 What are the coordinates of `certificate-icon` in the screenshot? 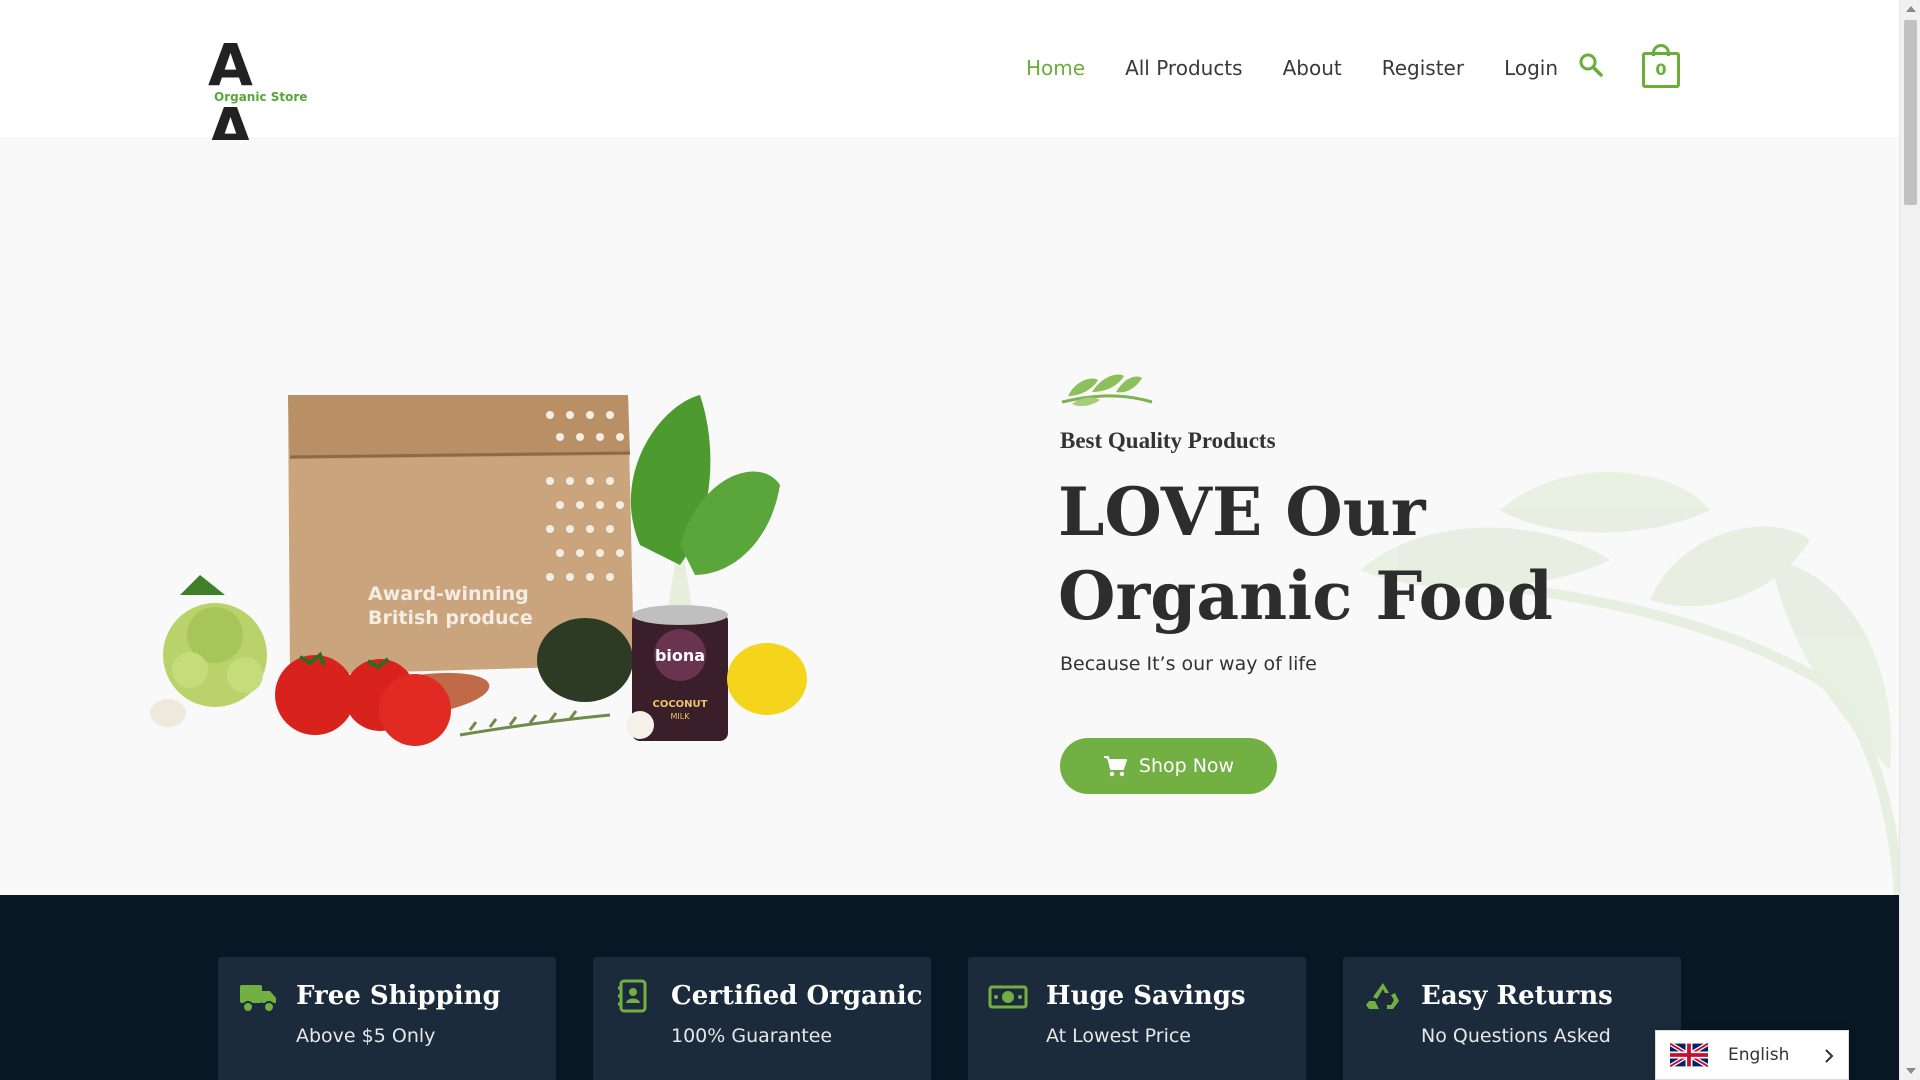 It's located at (632, 996).